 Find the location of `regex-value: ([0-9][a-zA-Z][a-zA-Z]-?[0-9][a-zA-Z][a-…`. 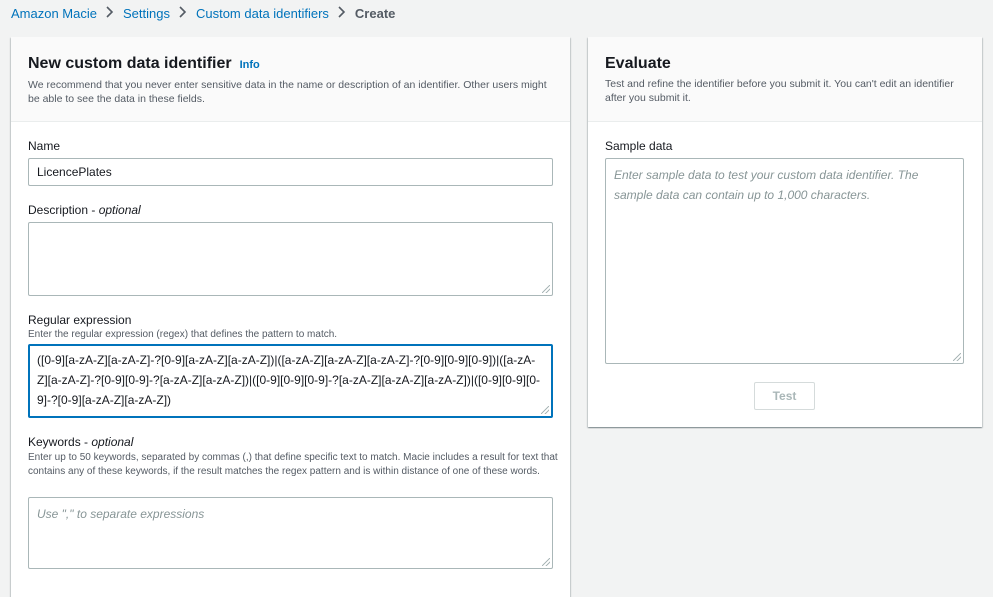

regex-value: ([0-9][a-zA-Z][a-zA-Z]-?[0-9][a-zA-Z][a-… is located at coordinates (288, 380).